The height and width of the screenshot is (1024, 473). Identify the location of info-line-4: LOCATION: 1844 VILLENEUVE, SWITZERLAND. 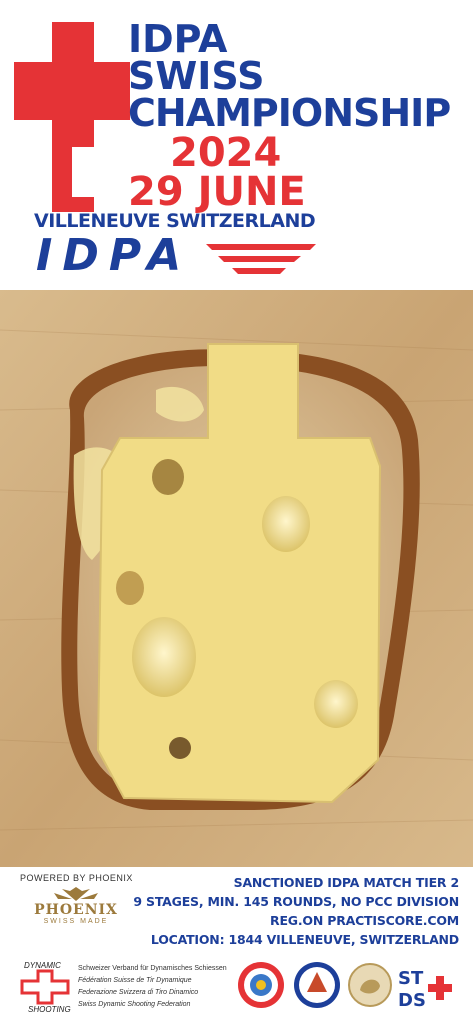
(304, 939).